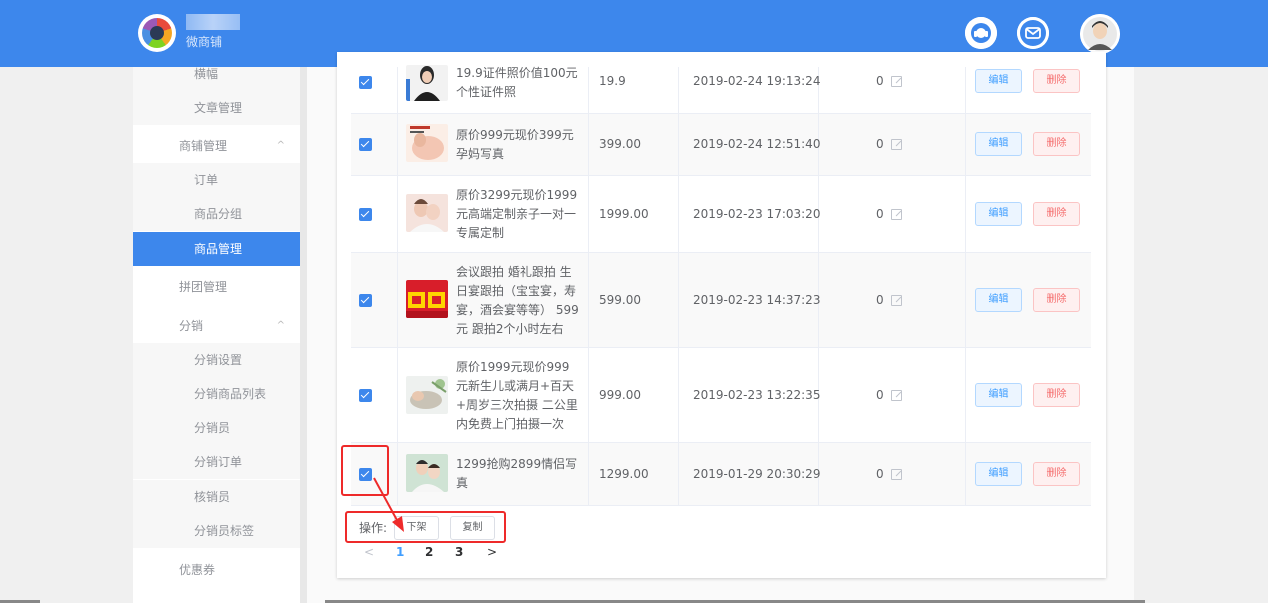  I want to click on arrow-annotation-icon, so click(388, 504).